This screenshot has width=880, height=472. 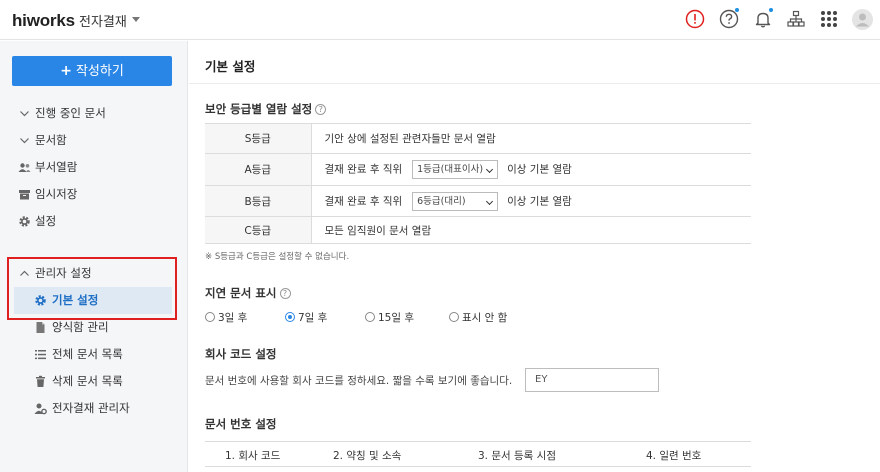 What do you see at coordinates (24, 221) in the screenshot?
I see `gear-icon` at bounding box center [24, 221].